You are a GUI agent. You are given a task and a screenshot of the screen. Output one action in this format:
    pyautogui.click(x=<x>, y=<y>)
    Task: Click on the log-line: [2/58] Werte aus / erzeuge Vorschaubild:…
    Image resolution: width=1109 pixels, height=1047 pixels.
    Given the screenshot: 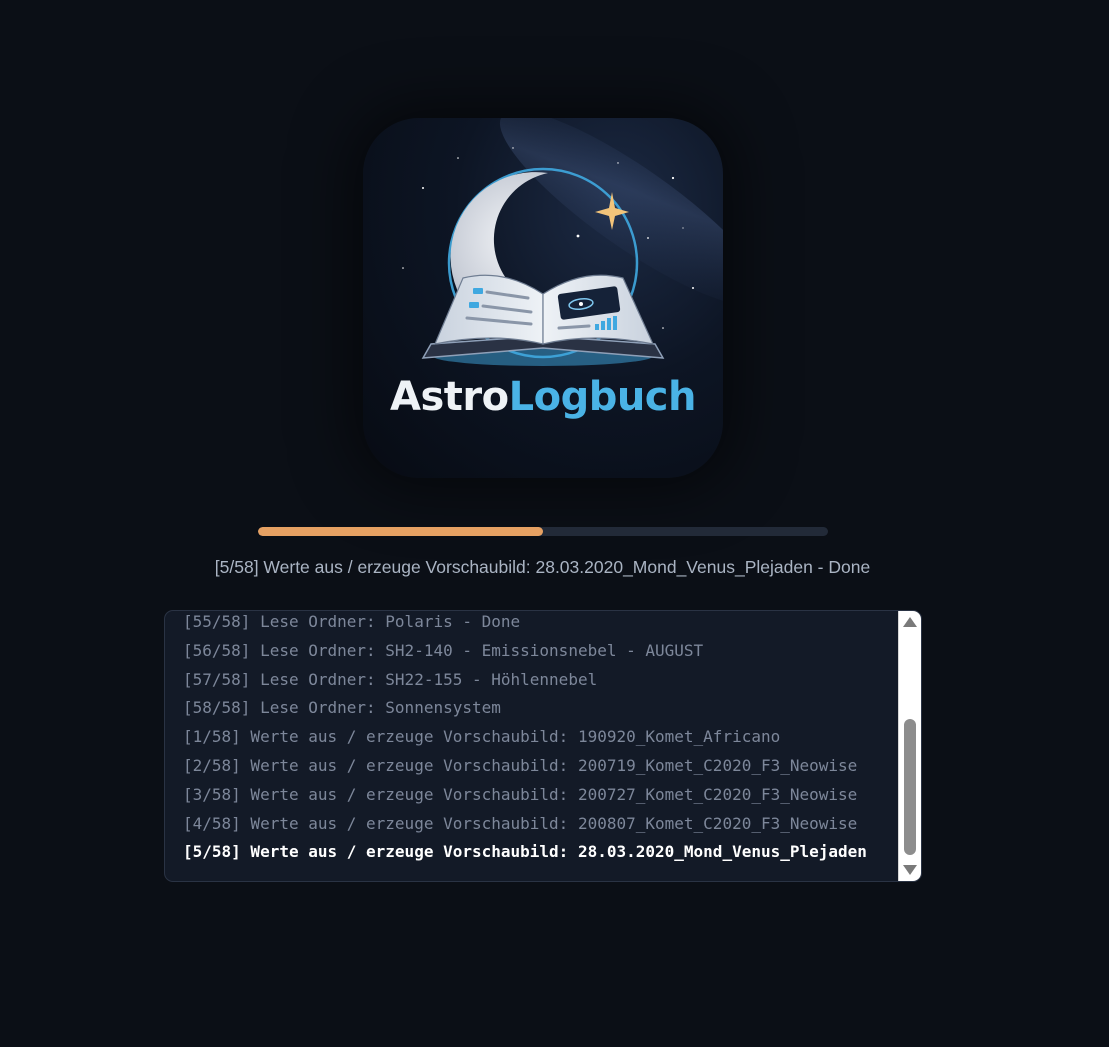 What is the action you would take?
    pyautogui.click(x=520, y=765)
    